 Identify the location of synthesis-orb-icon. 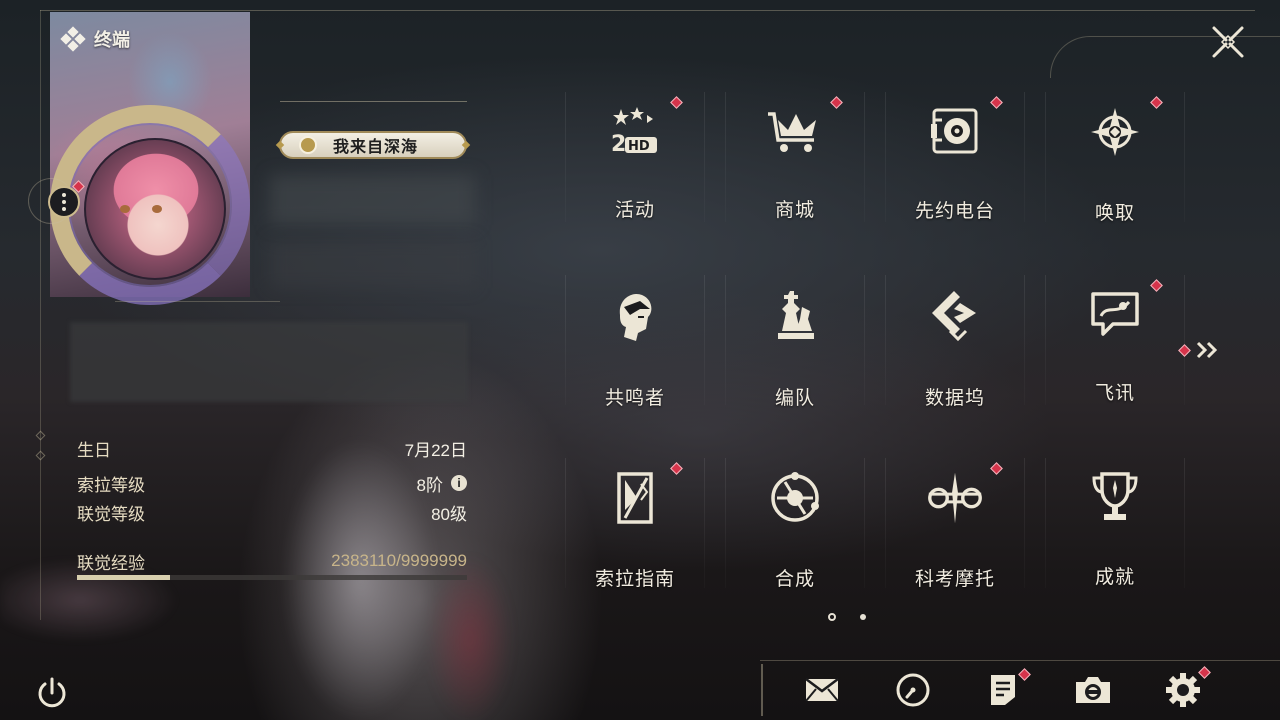
(795, 498).